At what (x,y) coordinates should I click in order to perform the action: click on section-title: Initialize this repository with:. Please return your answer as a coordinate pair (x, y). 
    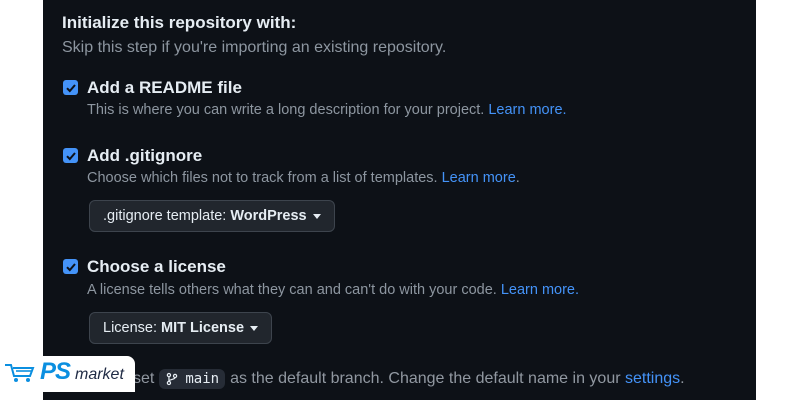
    Looking at the image, I should click on (179, 22).